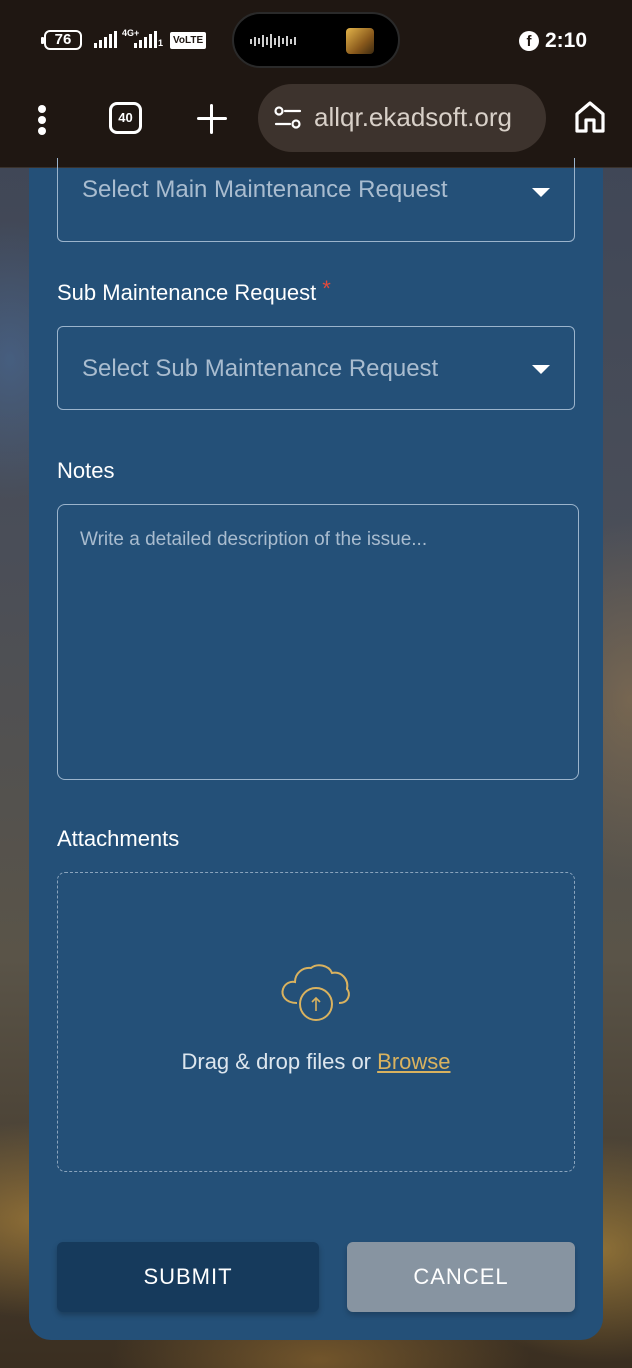 This screenshot has height=1368, width=632. What do you see at coordinates (413, 1061) in the screenshot?
I see `browse-link: Browse` at bounding box center [413, 1061].